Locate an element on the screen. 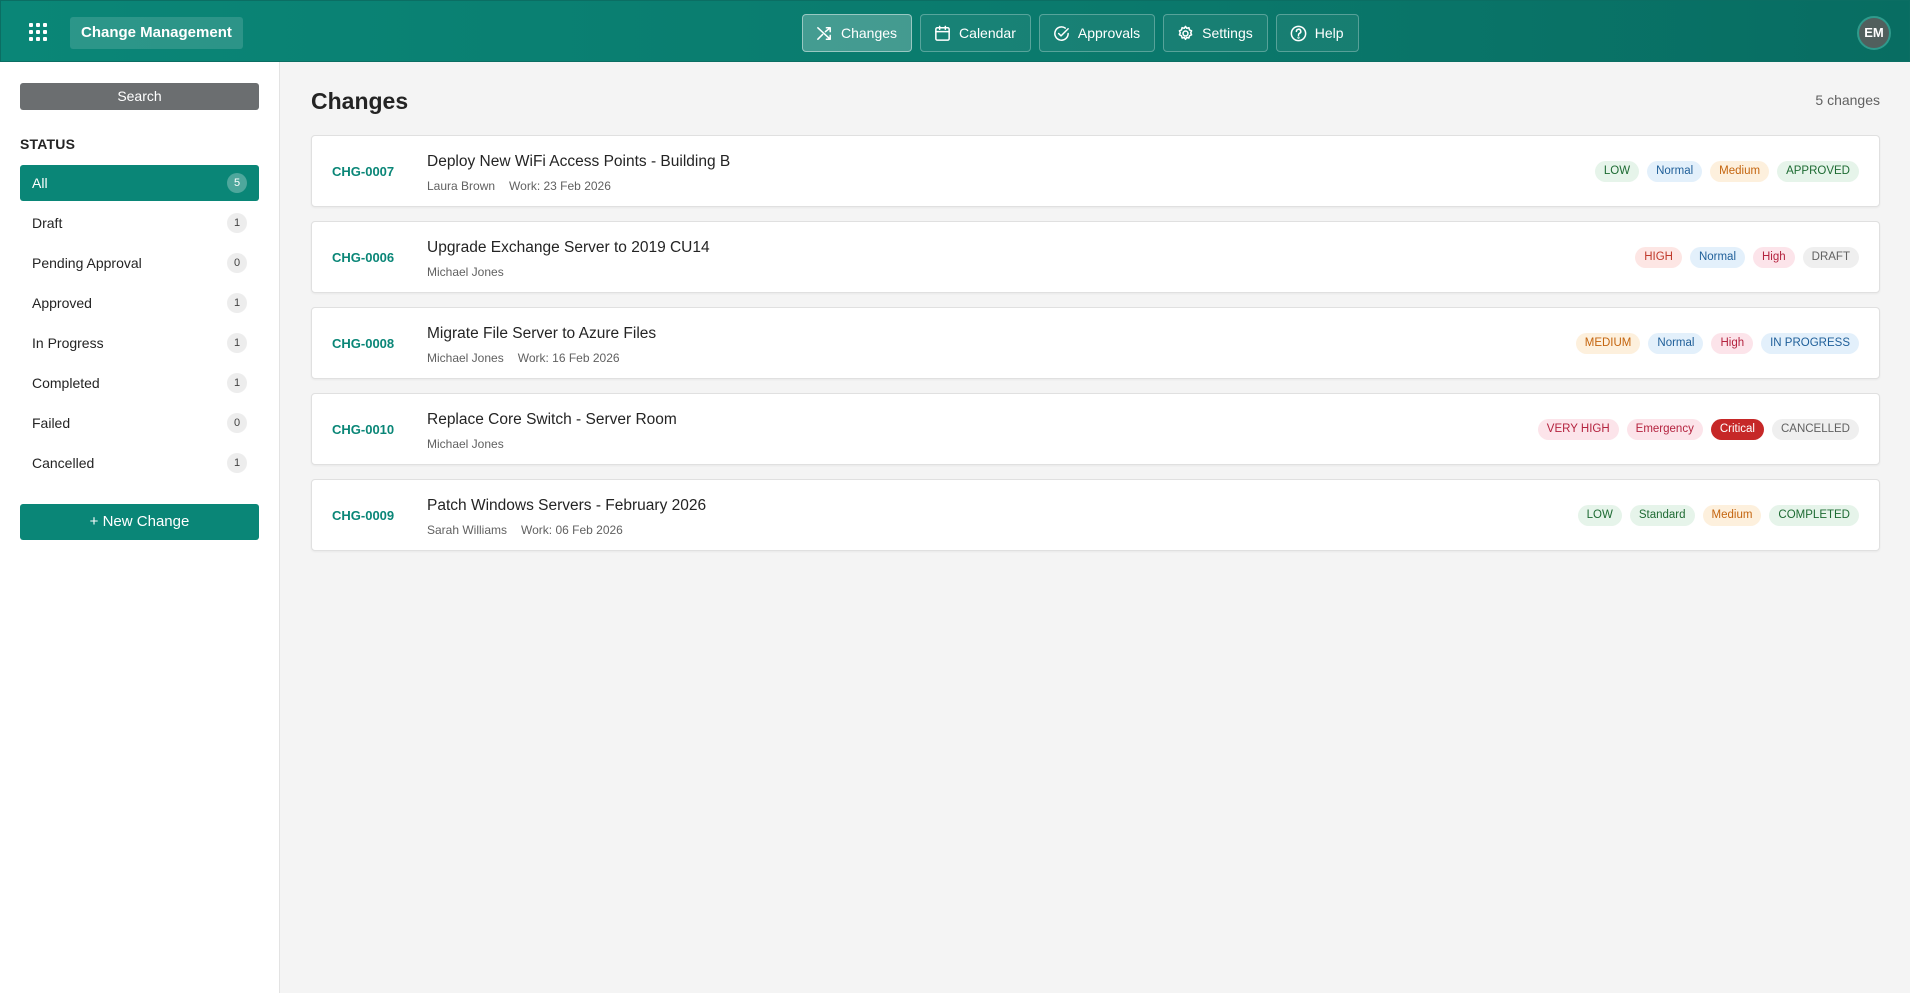 This screenshot has height=993, width=1910. status-badge: DRAFT is located at coordinates (1830, 257).